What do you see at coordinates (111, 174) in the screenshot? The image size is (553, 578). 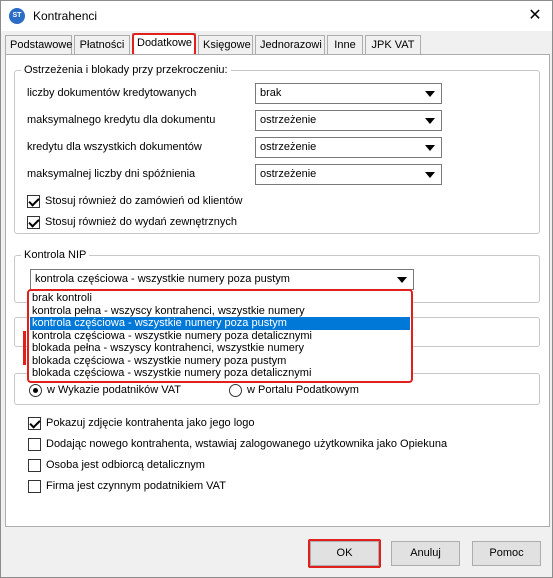 I see `row-label-max-delay: maksymalnej liczby dni spóźnienia` at bounding box center [111, 174].